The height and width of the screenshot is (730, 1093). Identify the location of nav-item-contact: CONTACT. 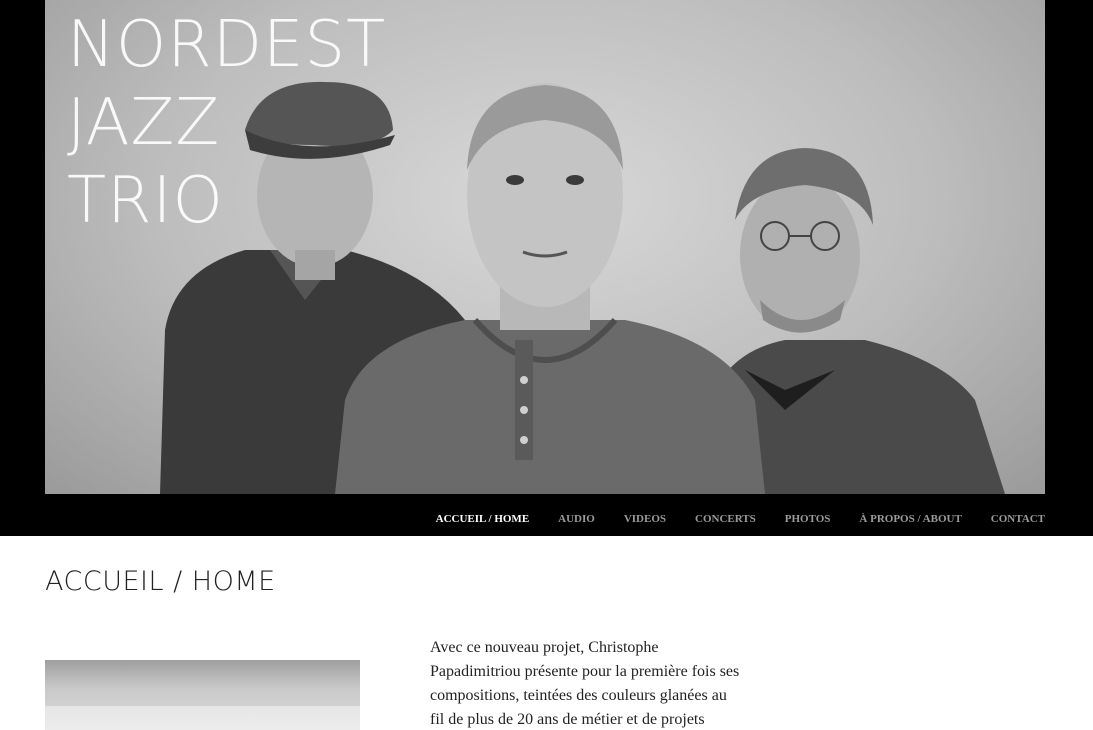
(1018, 519).